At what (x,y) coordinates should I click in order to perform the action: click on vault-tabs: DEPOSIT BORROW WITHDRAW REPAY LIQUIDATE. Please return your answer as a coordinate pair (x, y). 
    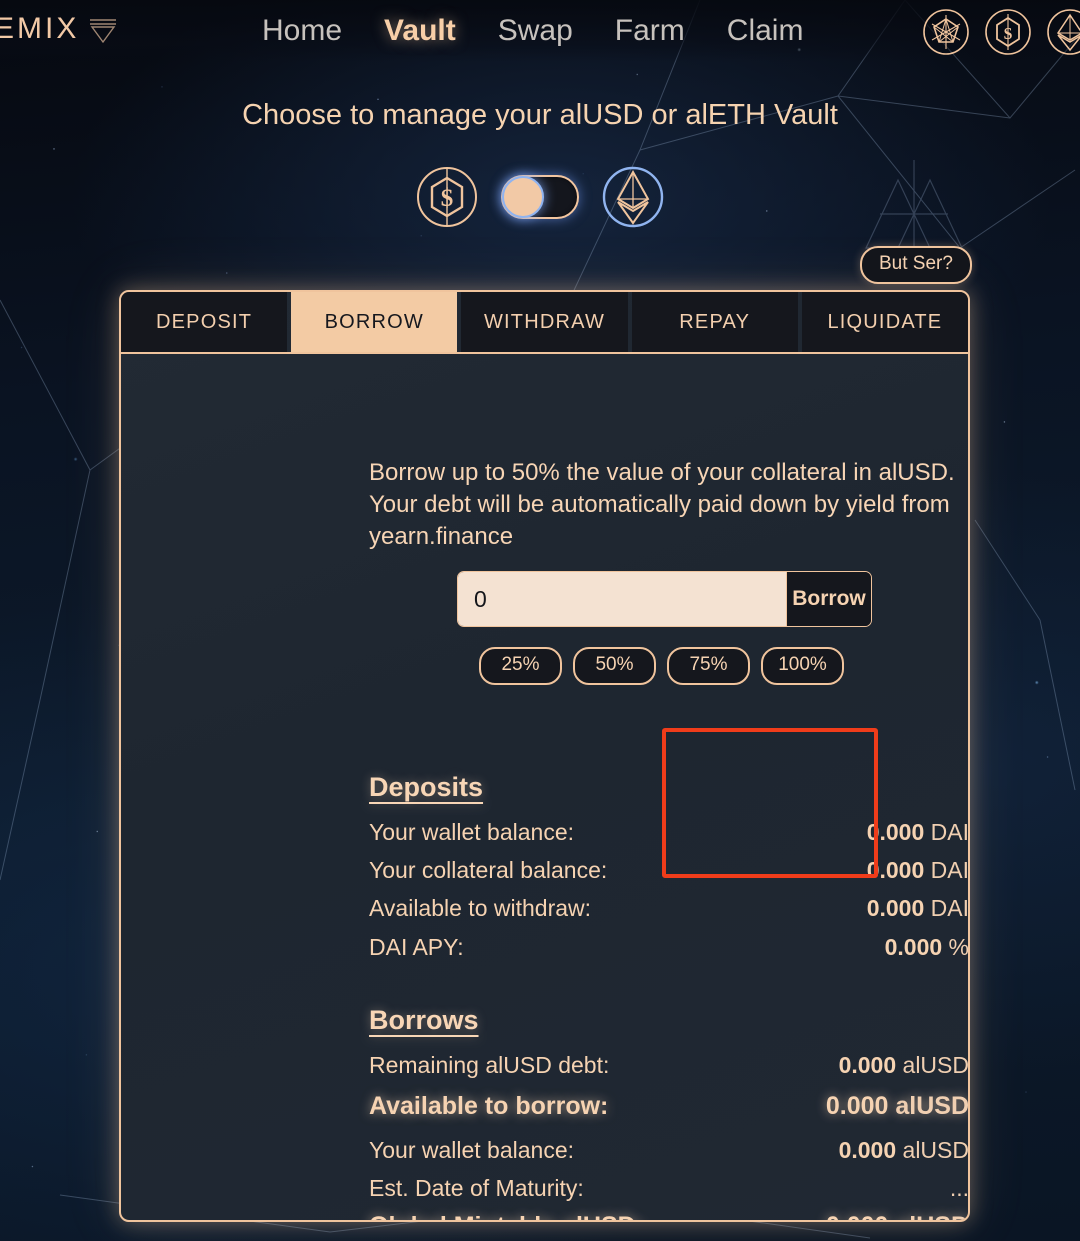
    Looking at the image, I should click on (544, 323).